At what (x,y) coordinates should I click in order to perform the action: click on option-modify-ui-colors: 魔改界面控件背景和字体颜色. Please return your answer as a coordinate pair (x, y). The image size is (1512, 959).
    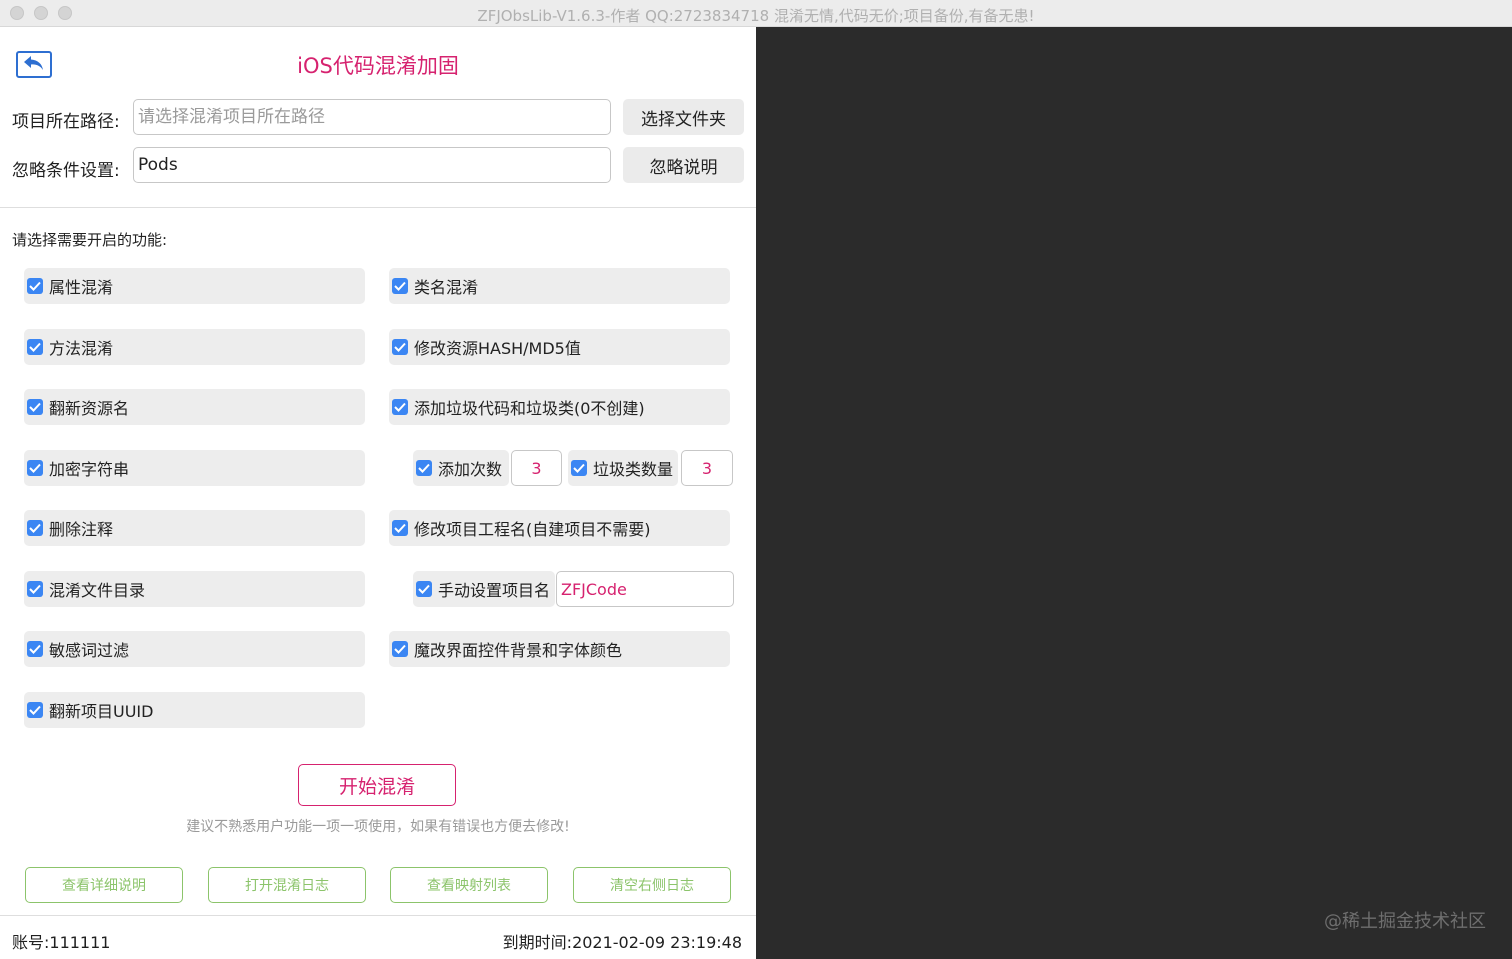
    Looking at the image, I should click on (559, 649).